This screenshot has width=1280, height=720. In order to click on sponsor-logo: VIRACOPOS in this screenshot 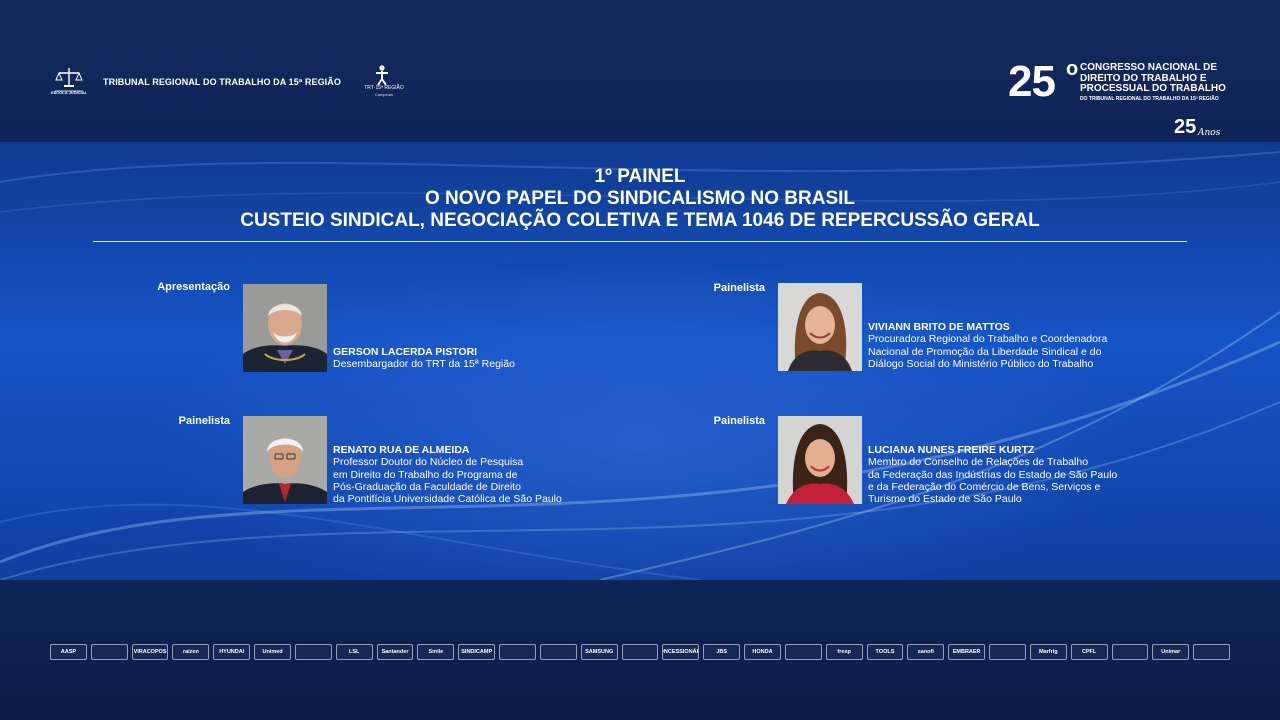, I will do `click(150, 652)`.